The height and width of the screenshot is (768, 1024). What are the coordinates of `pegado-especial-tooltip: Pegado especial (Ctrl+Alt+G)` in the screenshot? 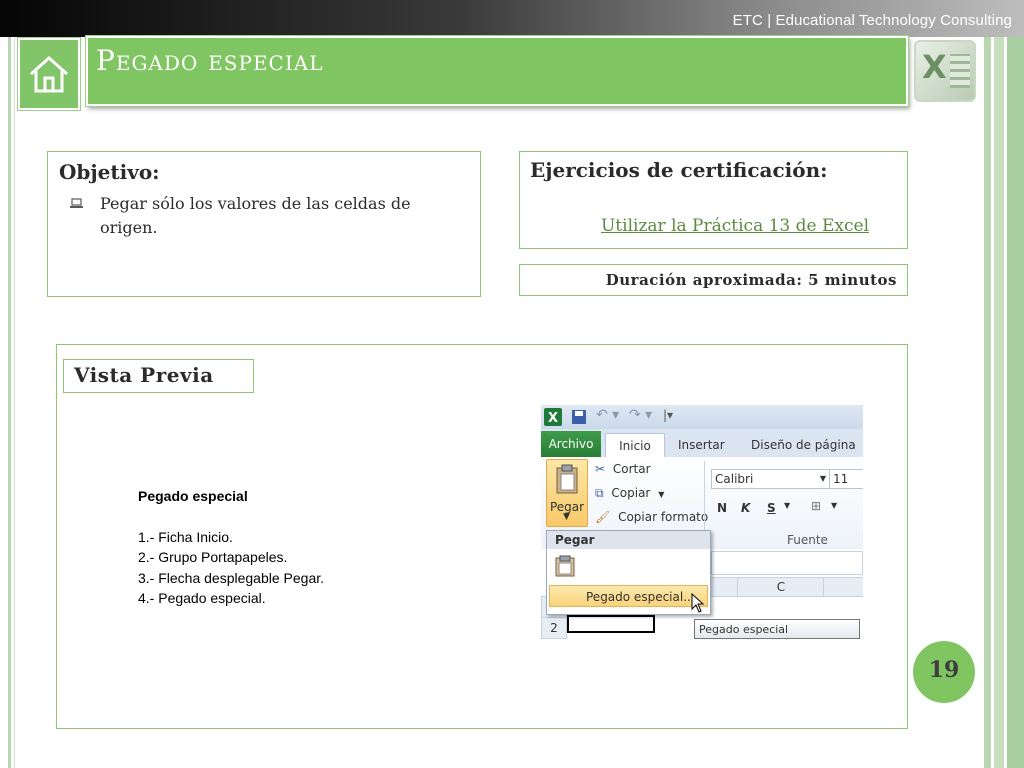 It's located at (777, 629).